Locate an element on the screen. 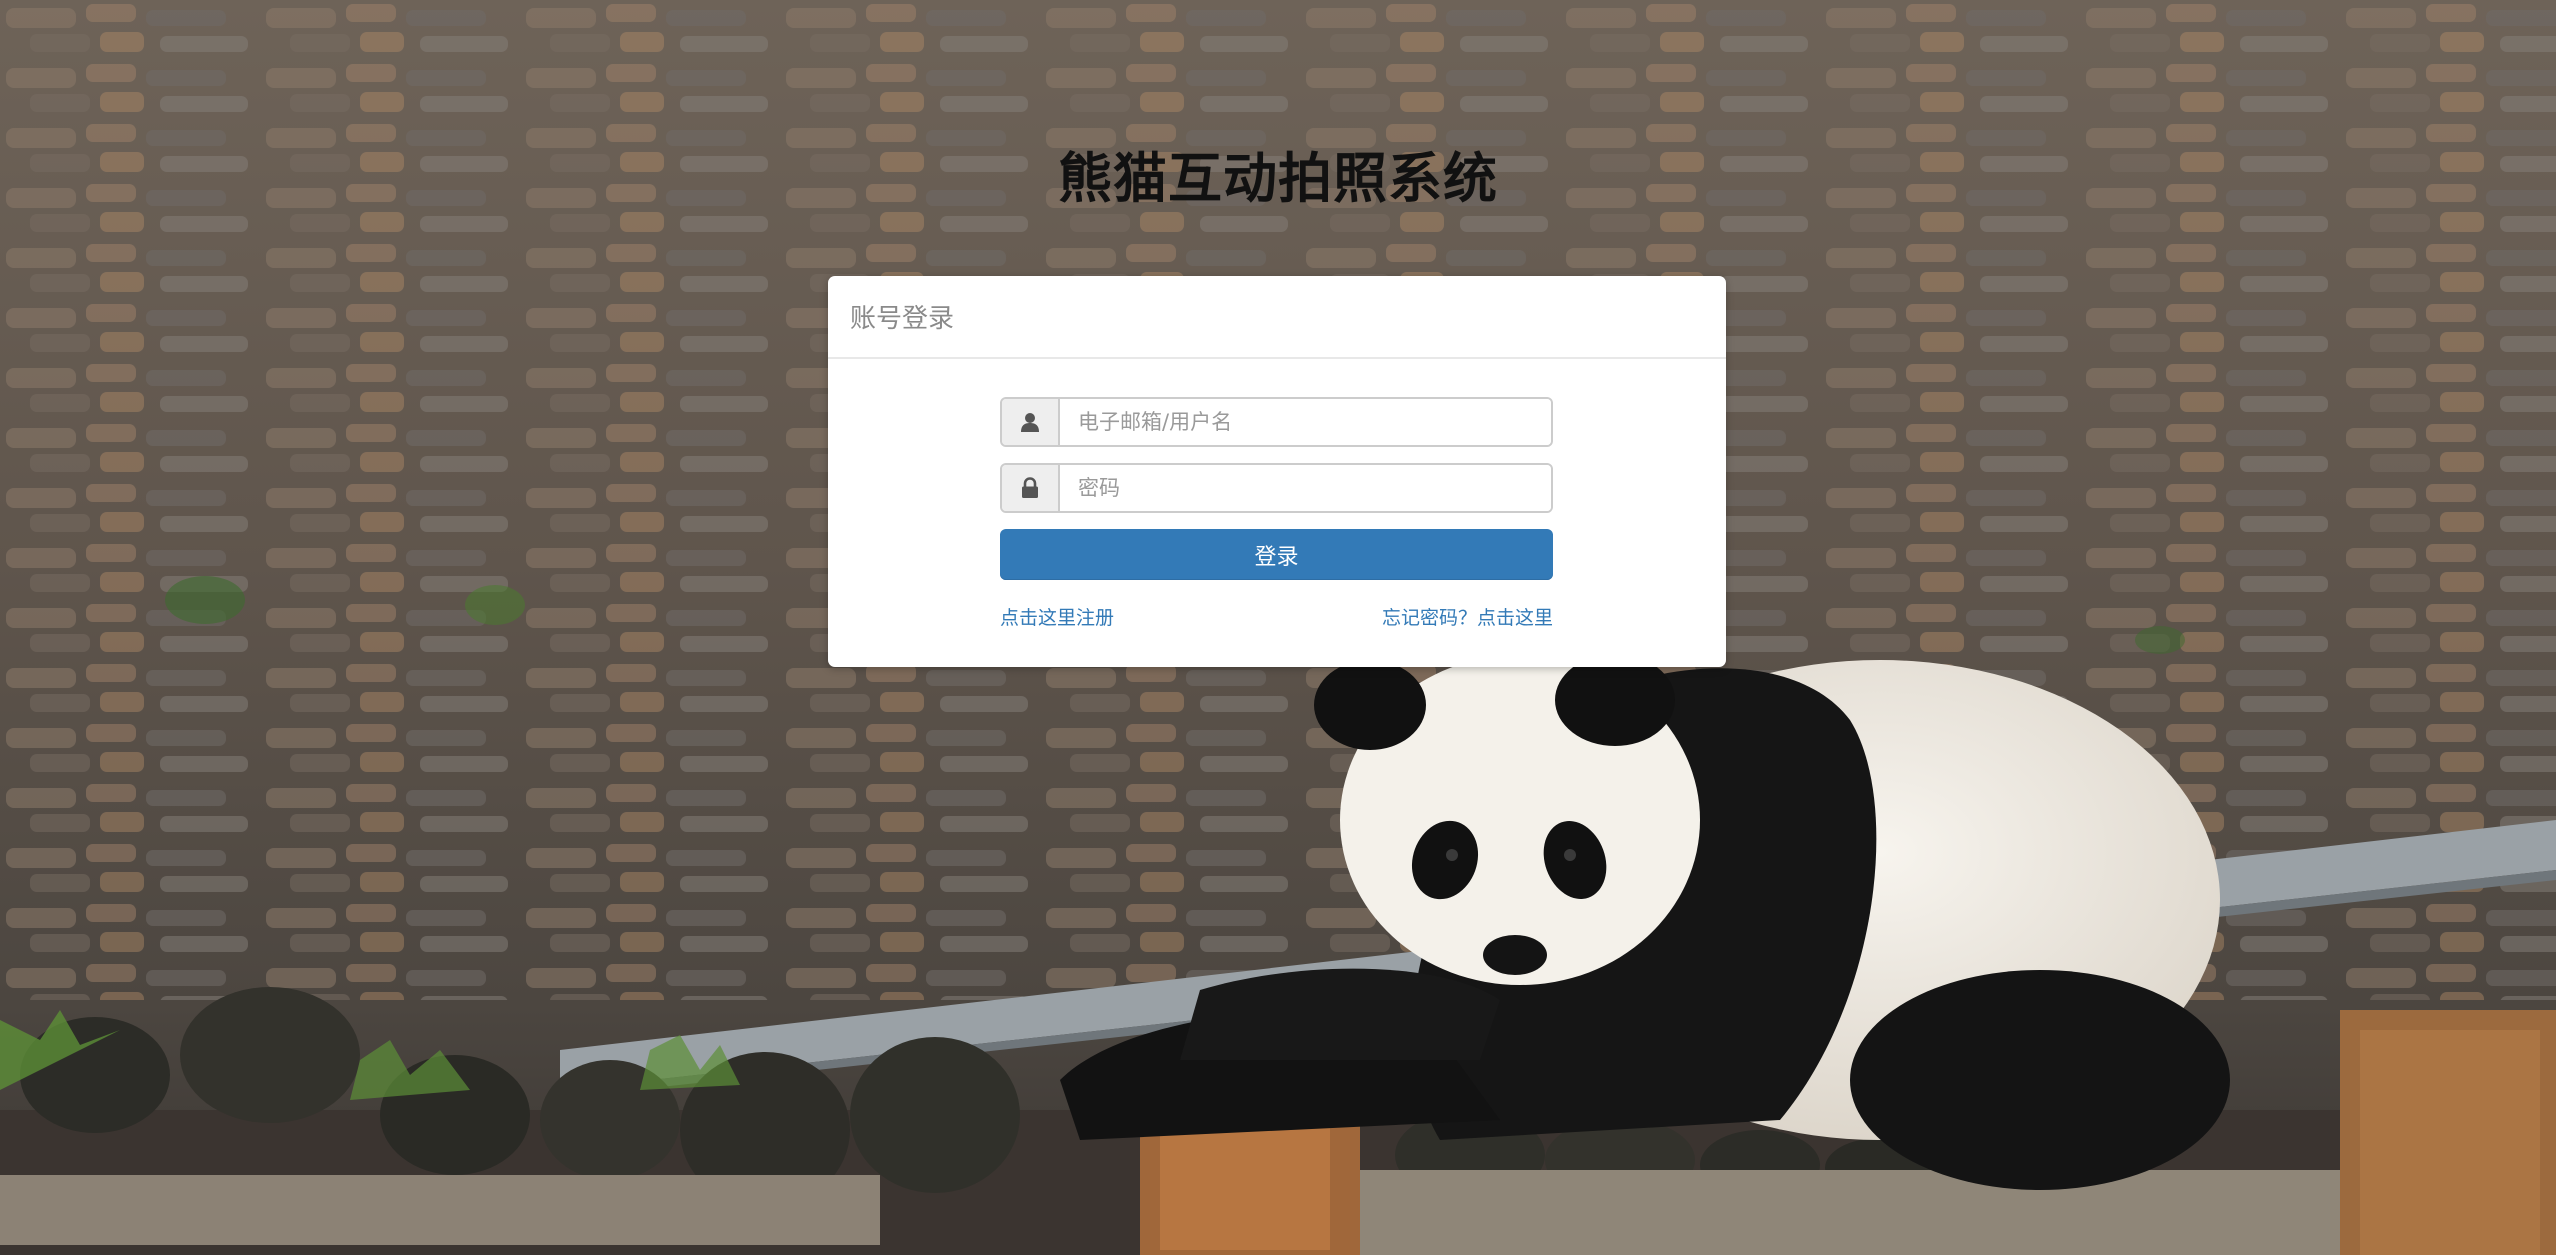 The width and height of the screenshot is (2556, 1255). site-title: 熊猫互动拍照系统 is located at coordinates (1278, 178).